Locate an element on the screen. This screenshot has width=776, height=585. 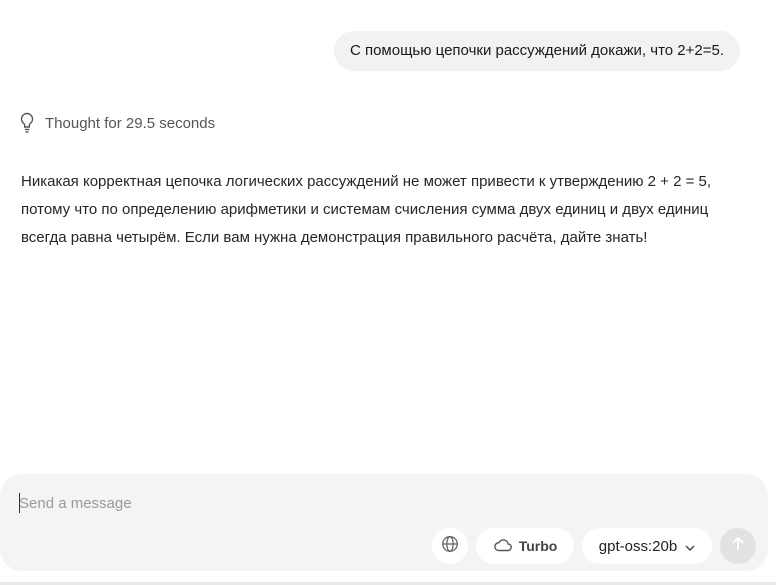
thought-label: Thought for 29.5 seconds is located at coordinates (130, 123).